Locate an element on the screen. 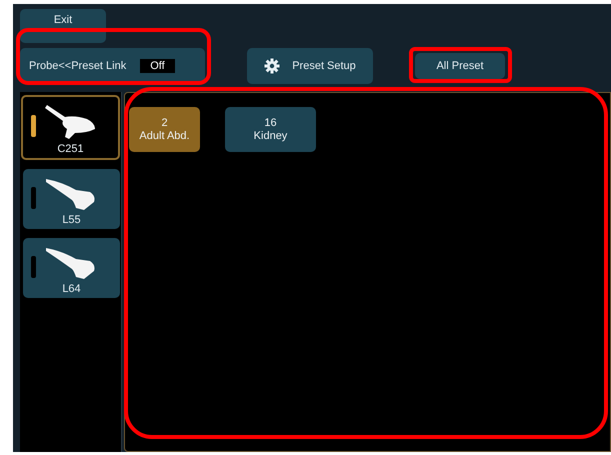 The width and height of the screenshot is (611, 455). probe-button: L64 is located at coordinates (71, 268).